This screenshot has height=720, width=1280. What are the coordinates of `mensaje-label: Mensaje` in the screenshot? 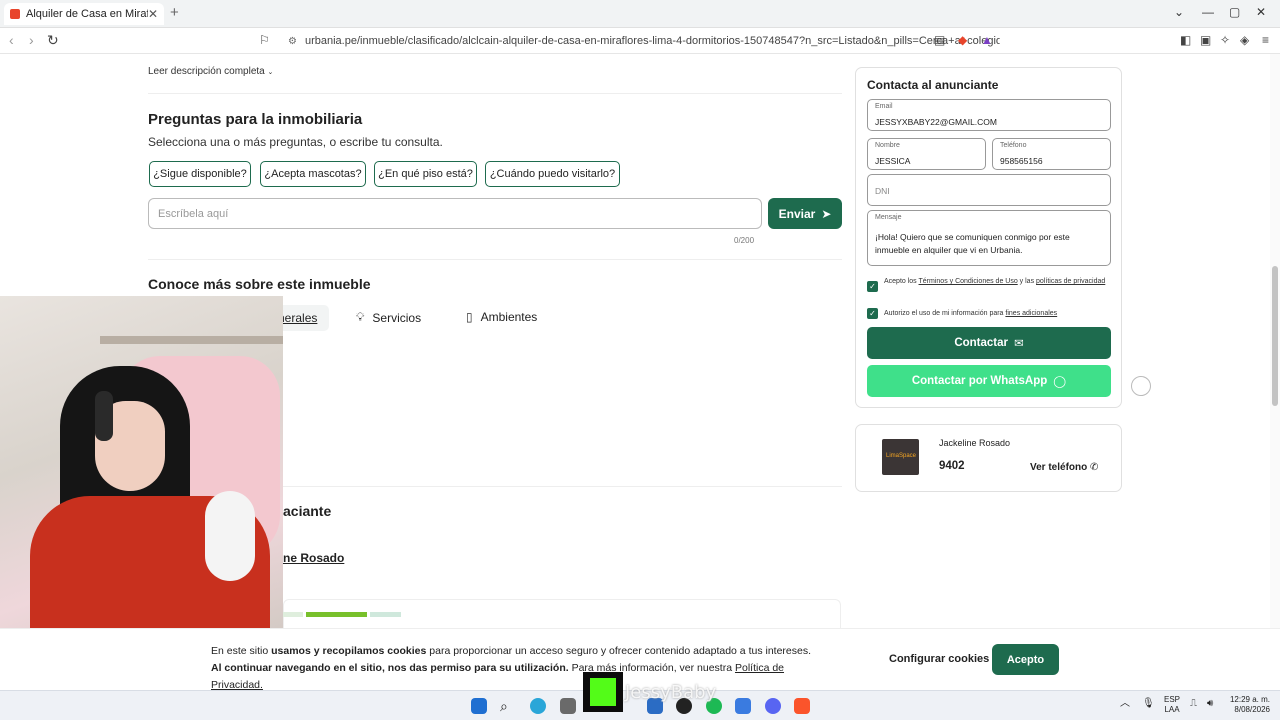 It's located at (888, 217).